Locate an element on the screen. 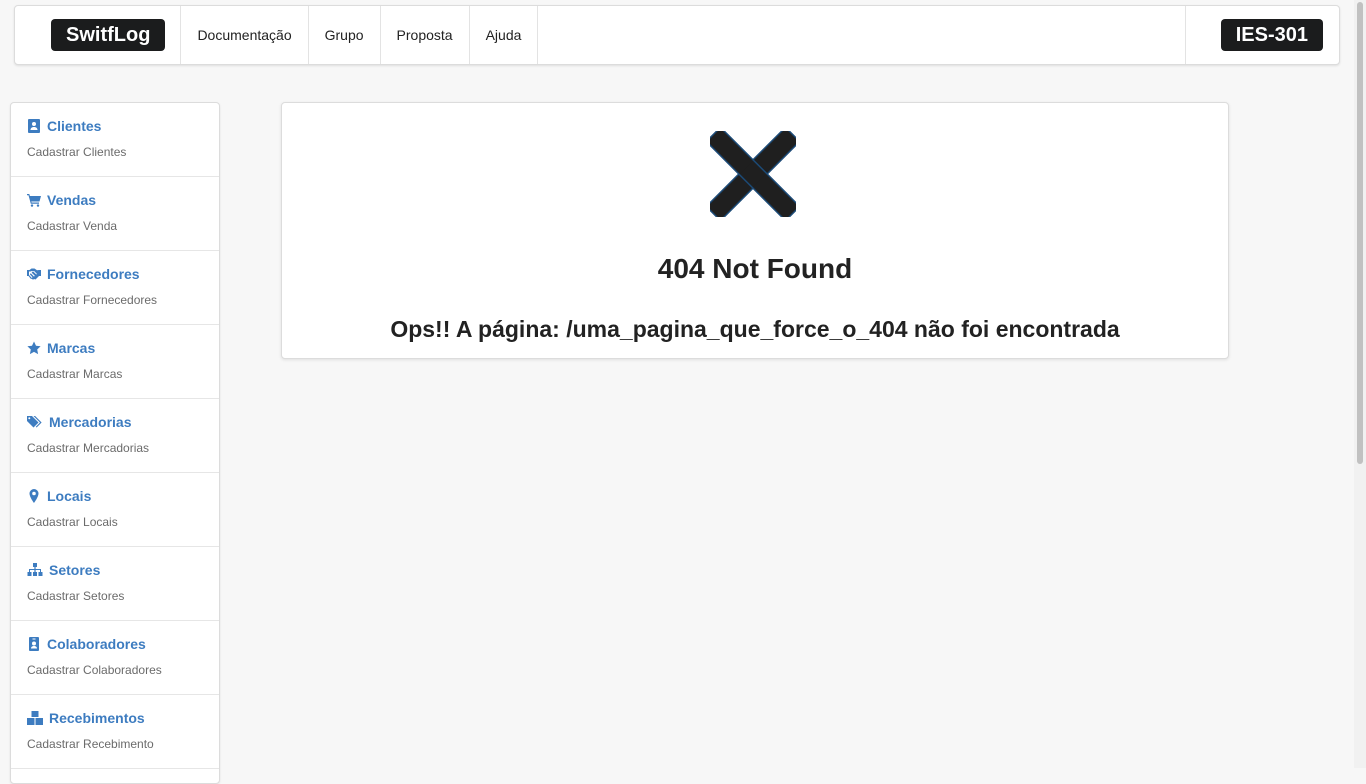 This screenshot has height=784, width=1366. menu-spacer is located at coordinates (861, 35).